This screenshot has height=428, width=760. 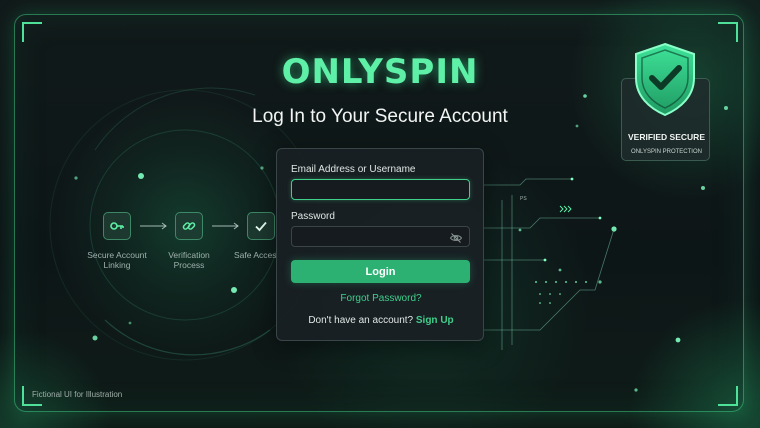 I want to click on eye-slash-icon, so click(x=456, y=238).